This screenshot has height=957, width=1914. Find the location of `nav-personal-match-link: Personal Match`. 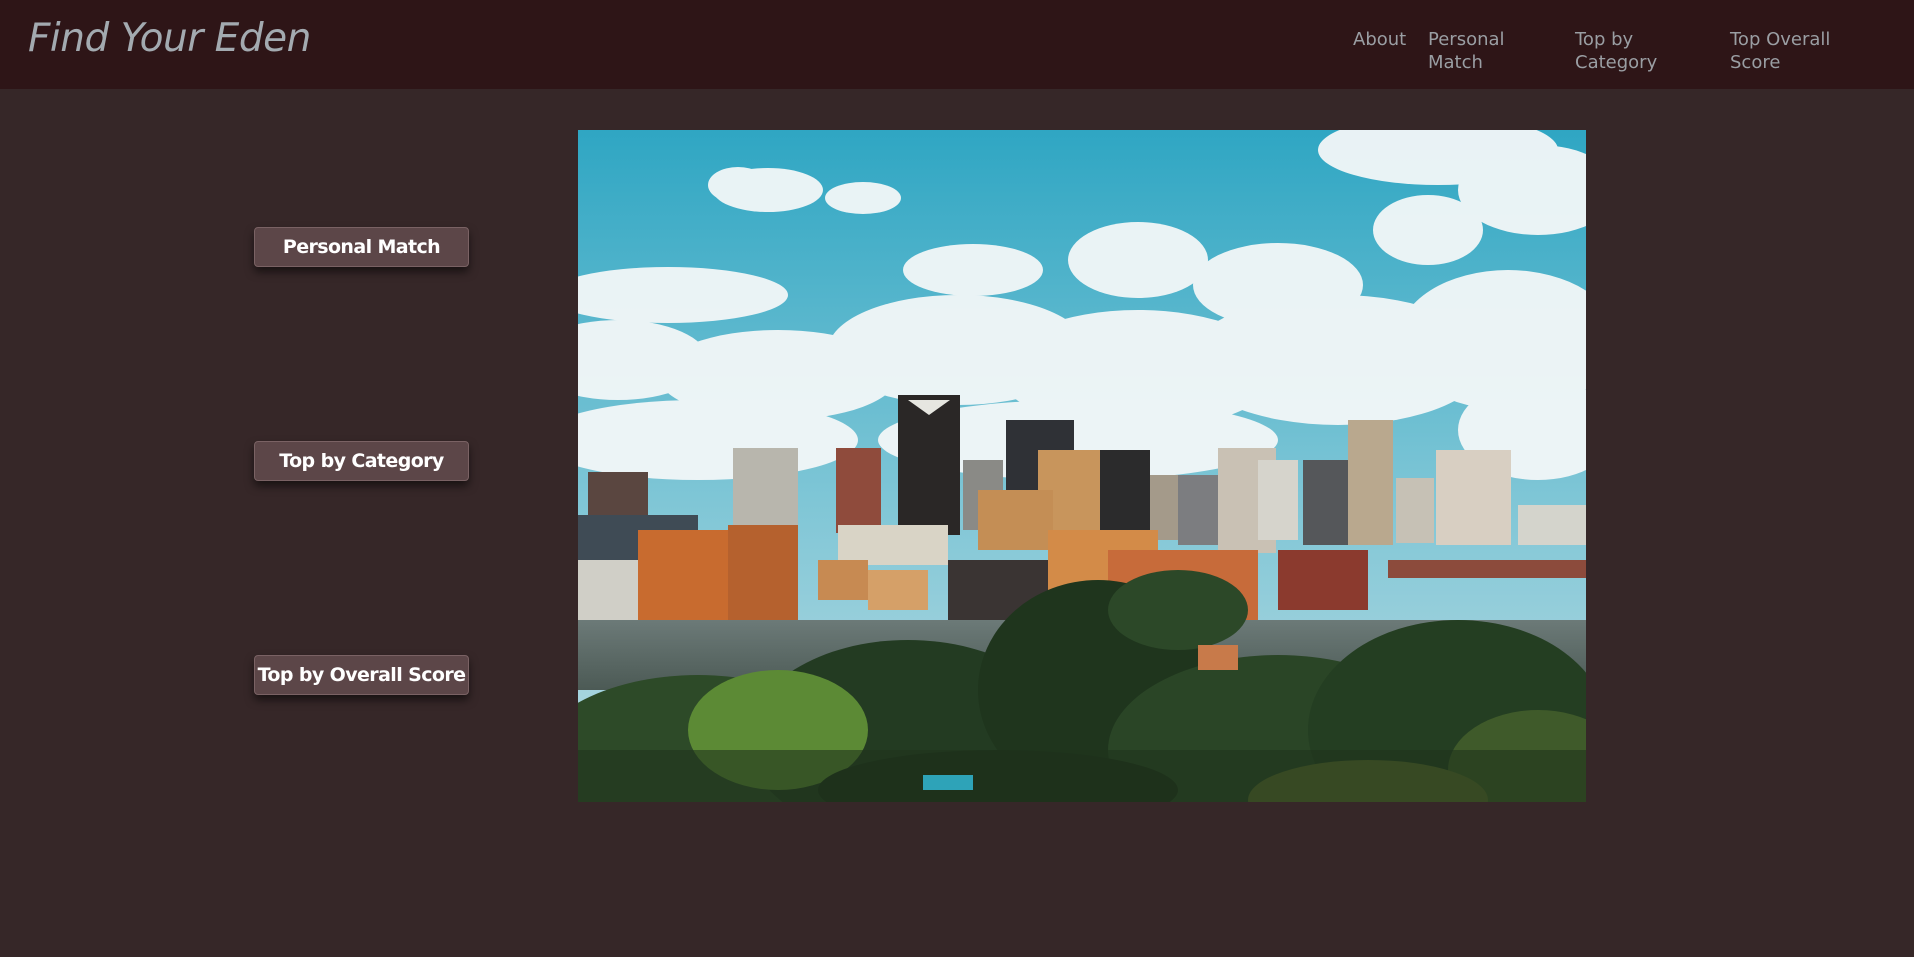

nav-personal-match-link: Personal Match is located at coordinates (1483, 51).